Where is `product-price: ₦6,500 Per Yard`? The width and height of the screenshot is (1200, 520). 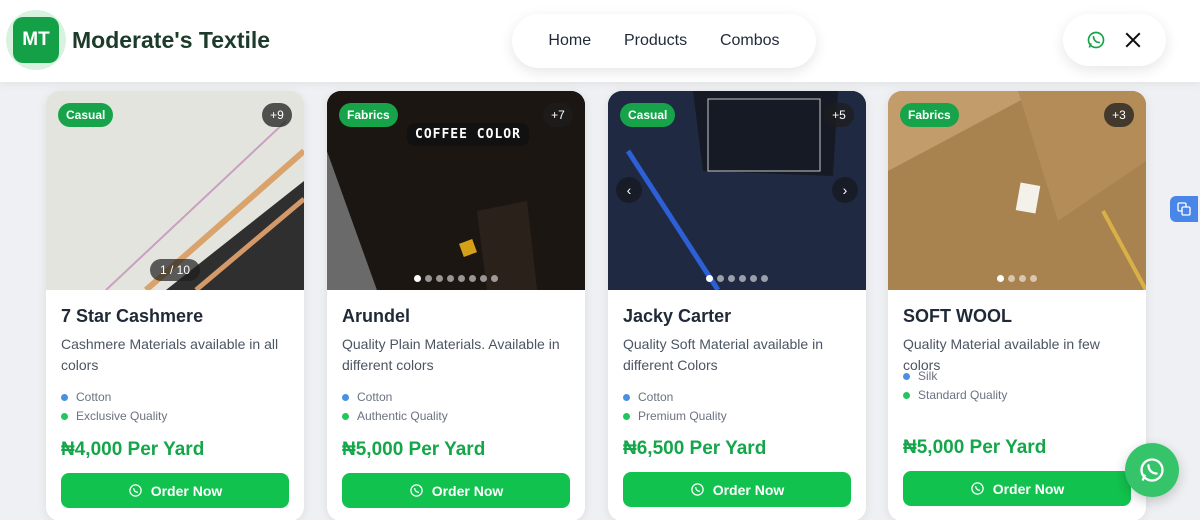
product-price: ₦6,500 Per Yard is located at coordinates (695, 448).